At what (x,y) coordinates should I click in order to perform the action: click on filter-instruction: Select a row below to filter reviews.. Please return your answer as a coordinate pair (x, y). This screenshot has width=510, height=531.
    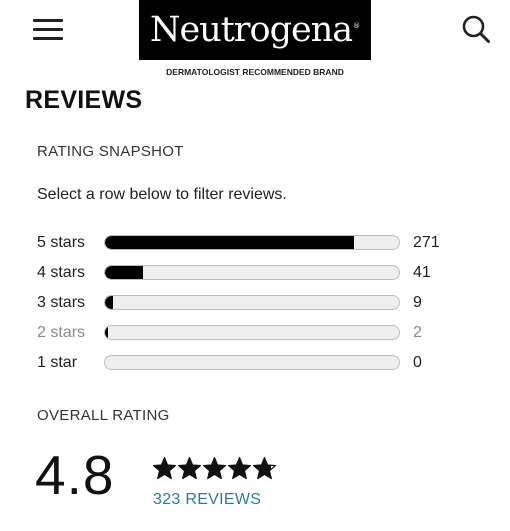
    Looking at the image, I should click on (162, 194).